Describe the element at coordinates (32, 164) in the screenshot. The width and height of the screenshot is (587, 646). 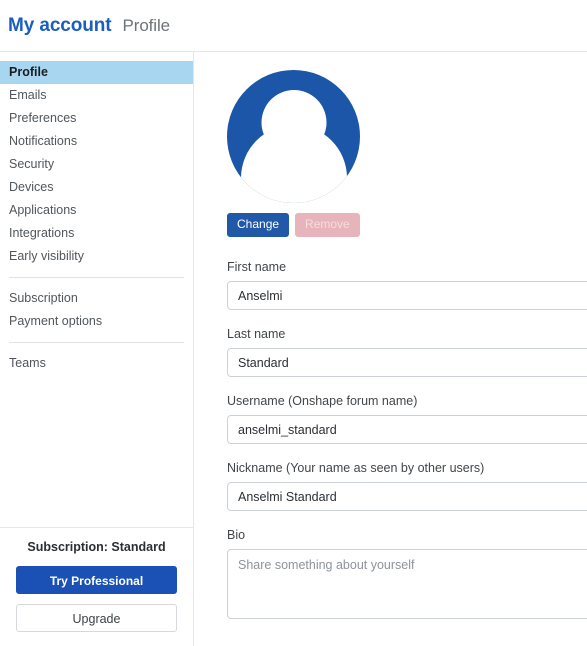
I see `sidebar-item-label: Security` at that location.